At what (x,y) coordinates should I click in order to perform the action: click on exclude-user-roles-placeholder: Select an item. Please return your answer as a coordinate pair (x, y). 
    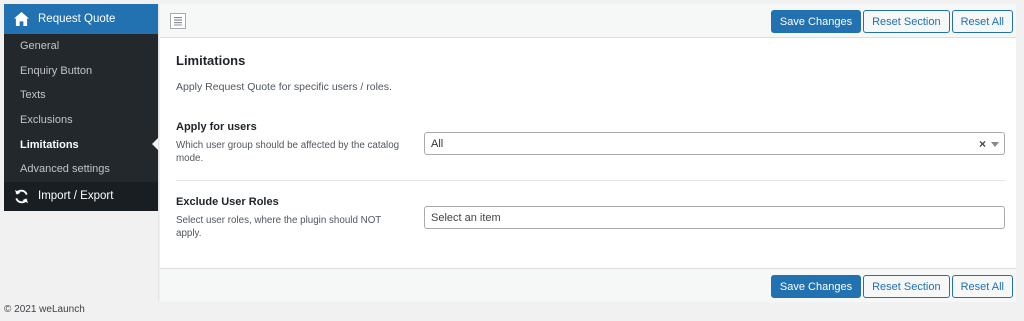
    Looking at the image, I should click on (466, 217).